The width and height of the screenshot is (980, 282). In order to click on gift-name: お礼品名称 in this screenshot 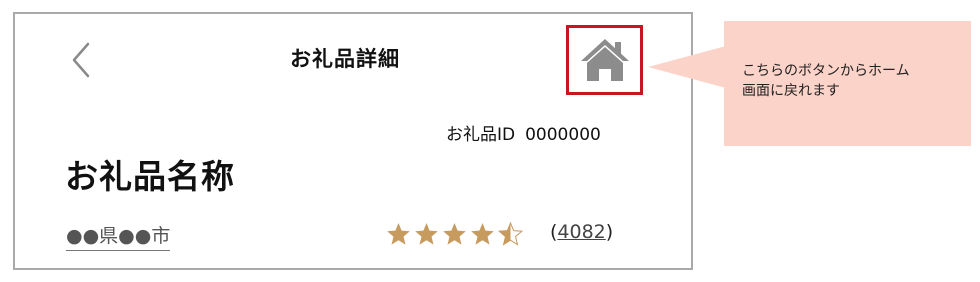, I will do `click(150, 176)`.